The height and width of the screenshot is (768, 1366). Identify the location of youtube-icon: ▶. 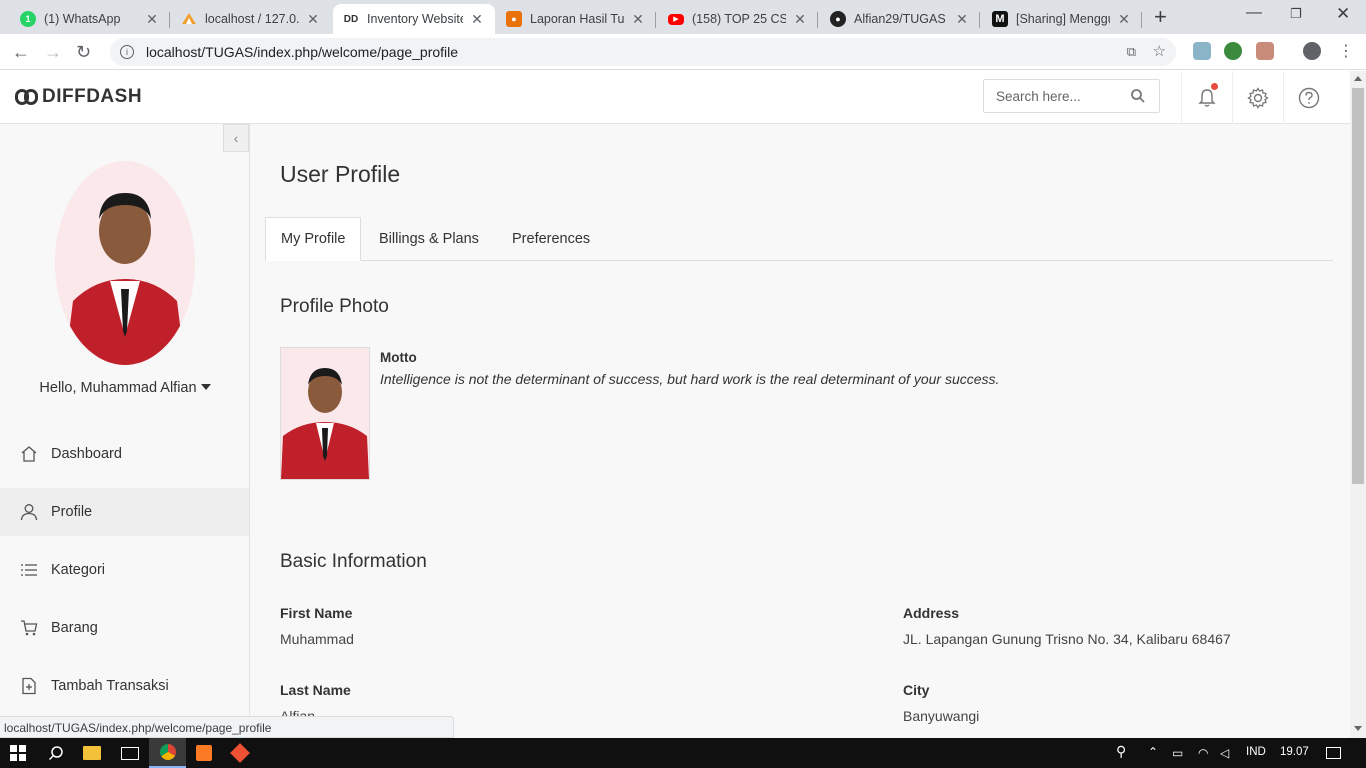
(676, 19).